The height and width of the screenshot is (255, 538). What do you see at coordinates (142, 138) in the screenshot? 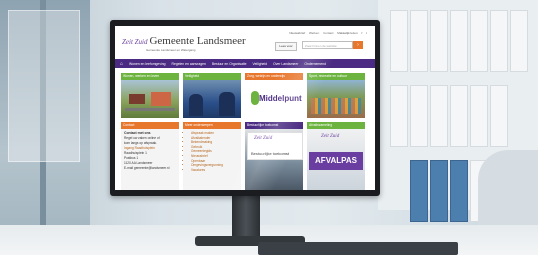
I see `contact-line: Regel uw zaken online of` at bounding box center [142, 138].